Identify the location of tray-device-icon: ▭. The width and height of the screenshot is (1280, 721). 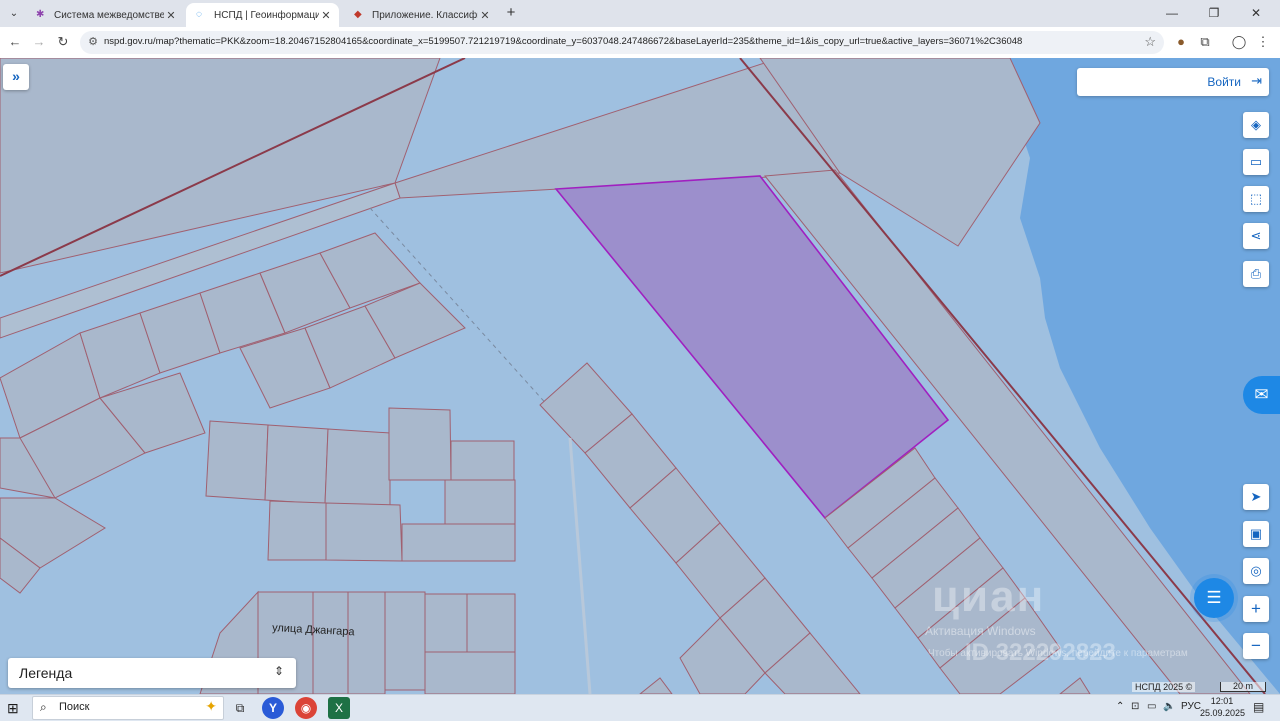
(1151, 706).